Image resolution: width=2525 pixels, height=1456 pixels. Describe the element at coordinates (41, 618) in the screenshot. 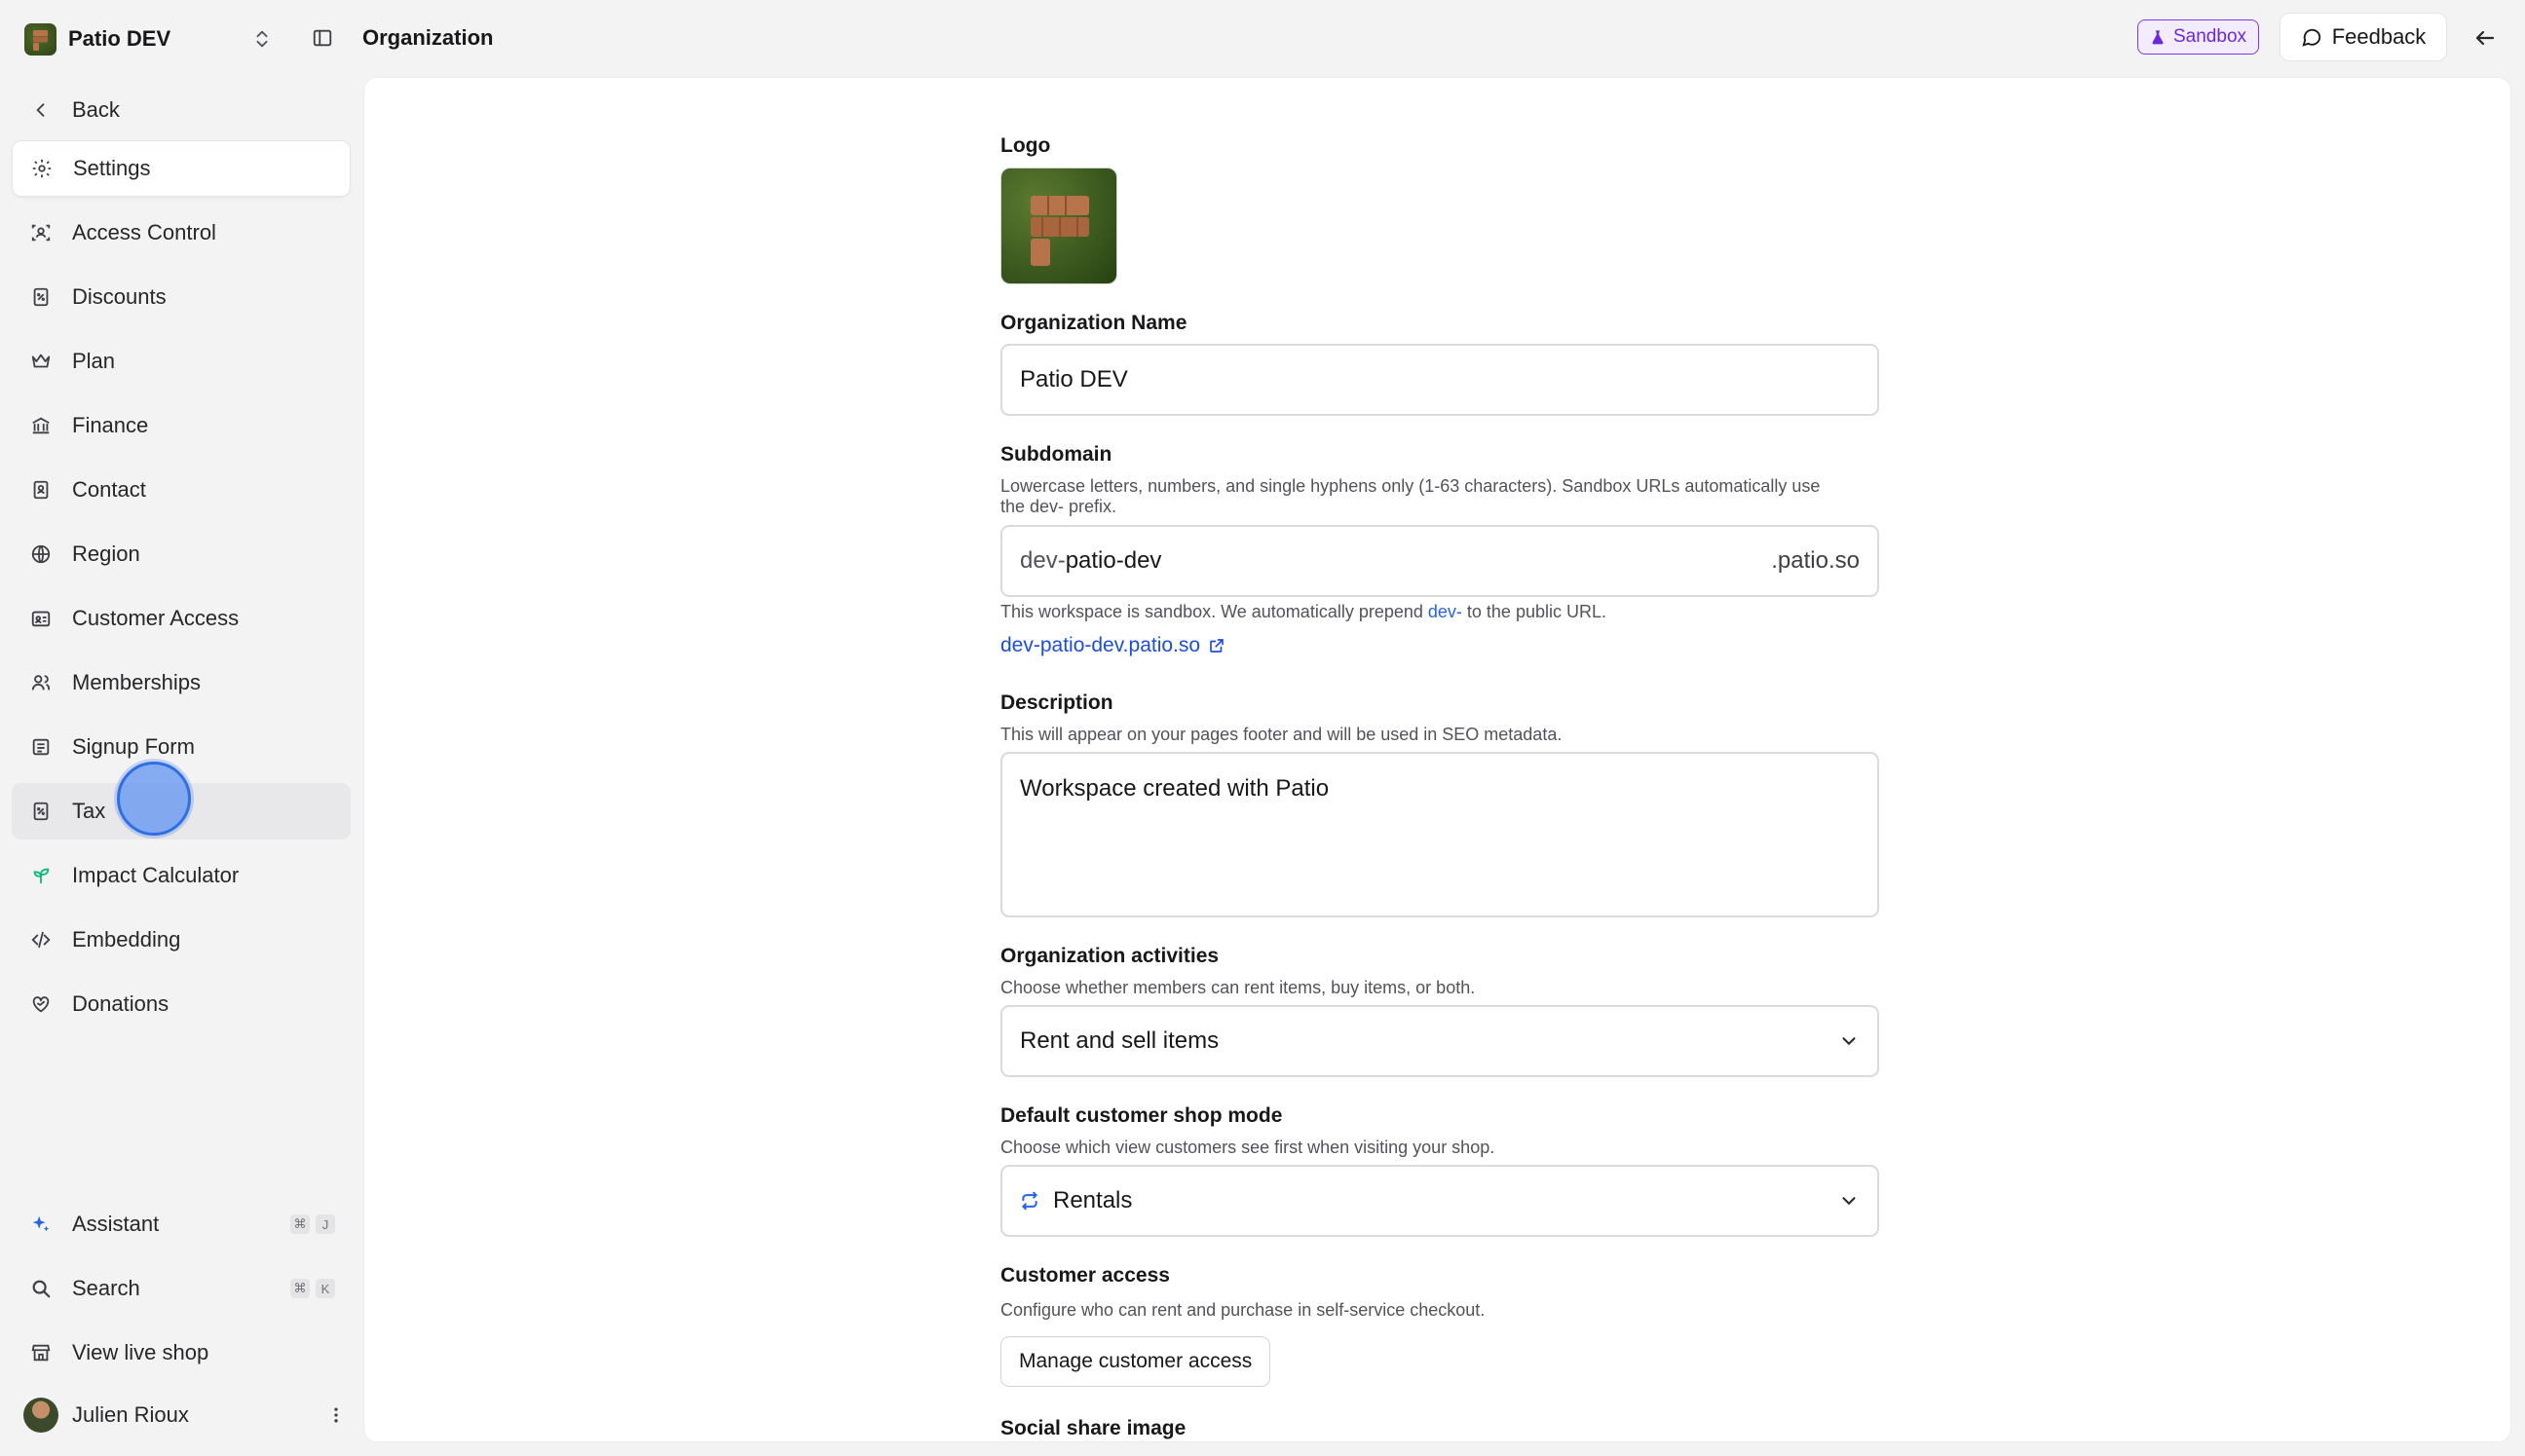

I see `id-card-icon` at that location.